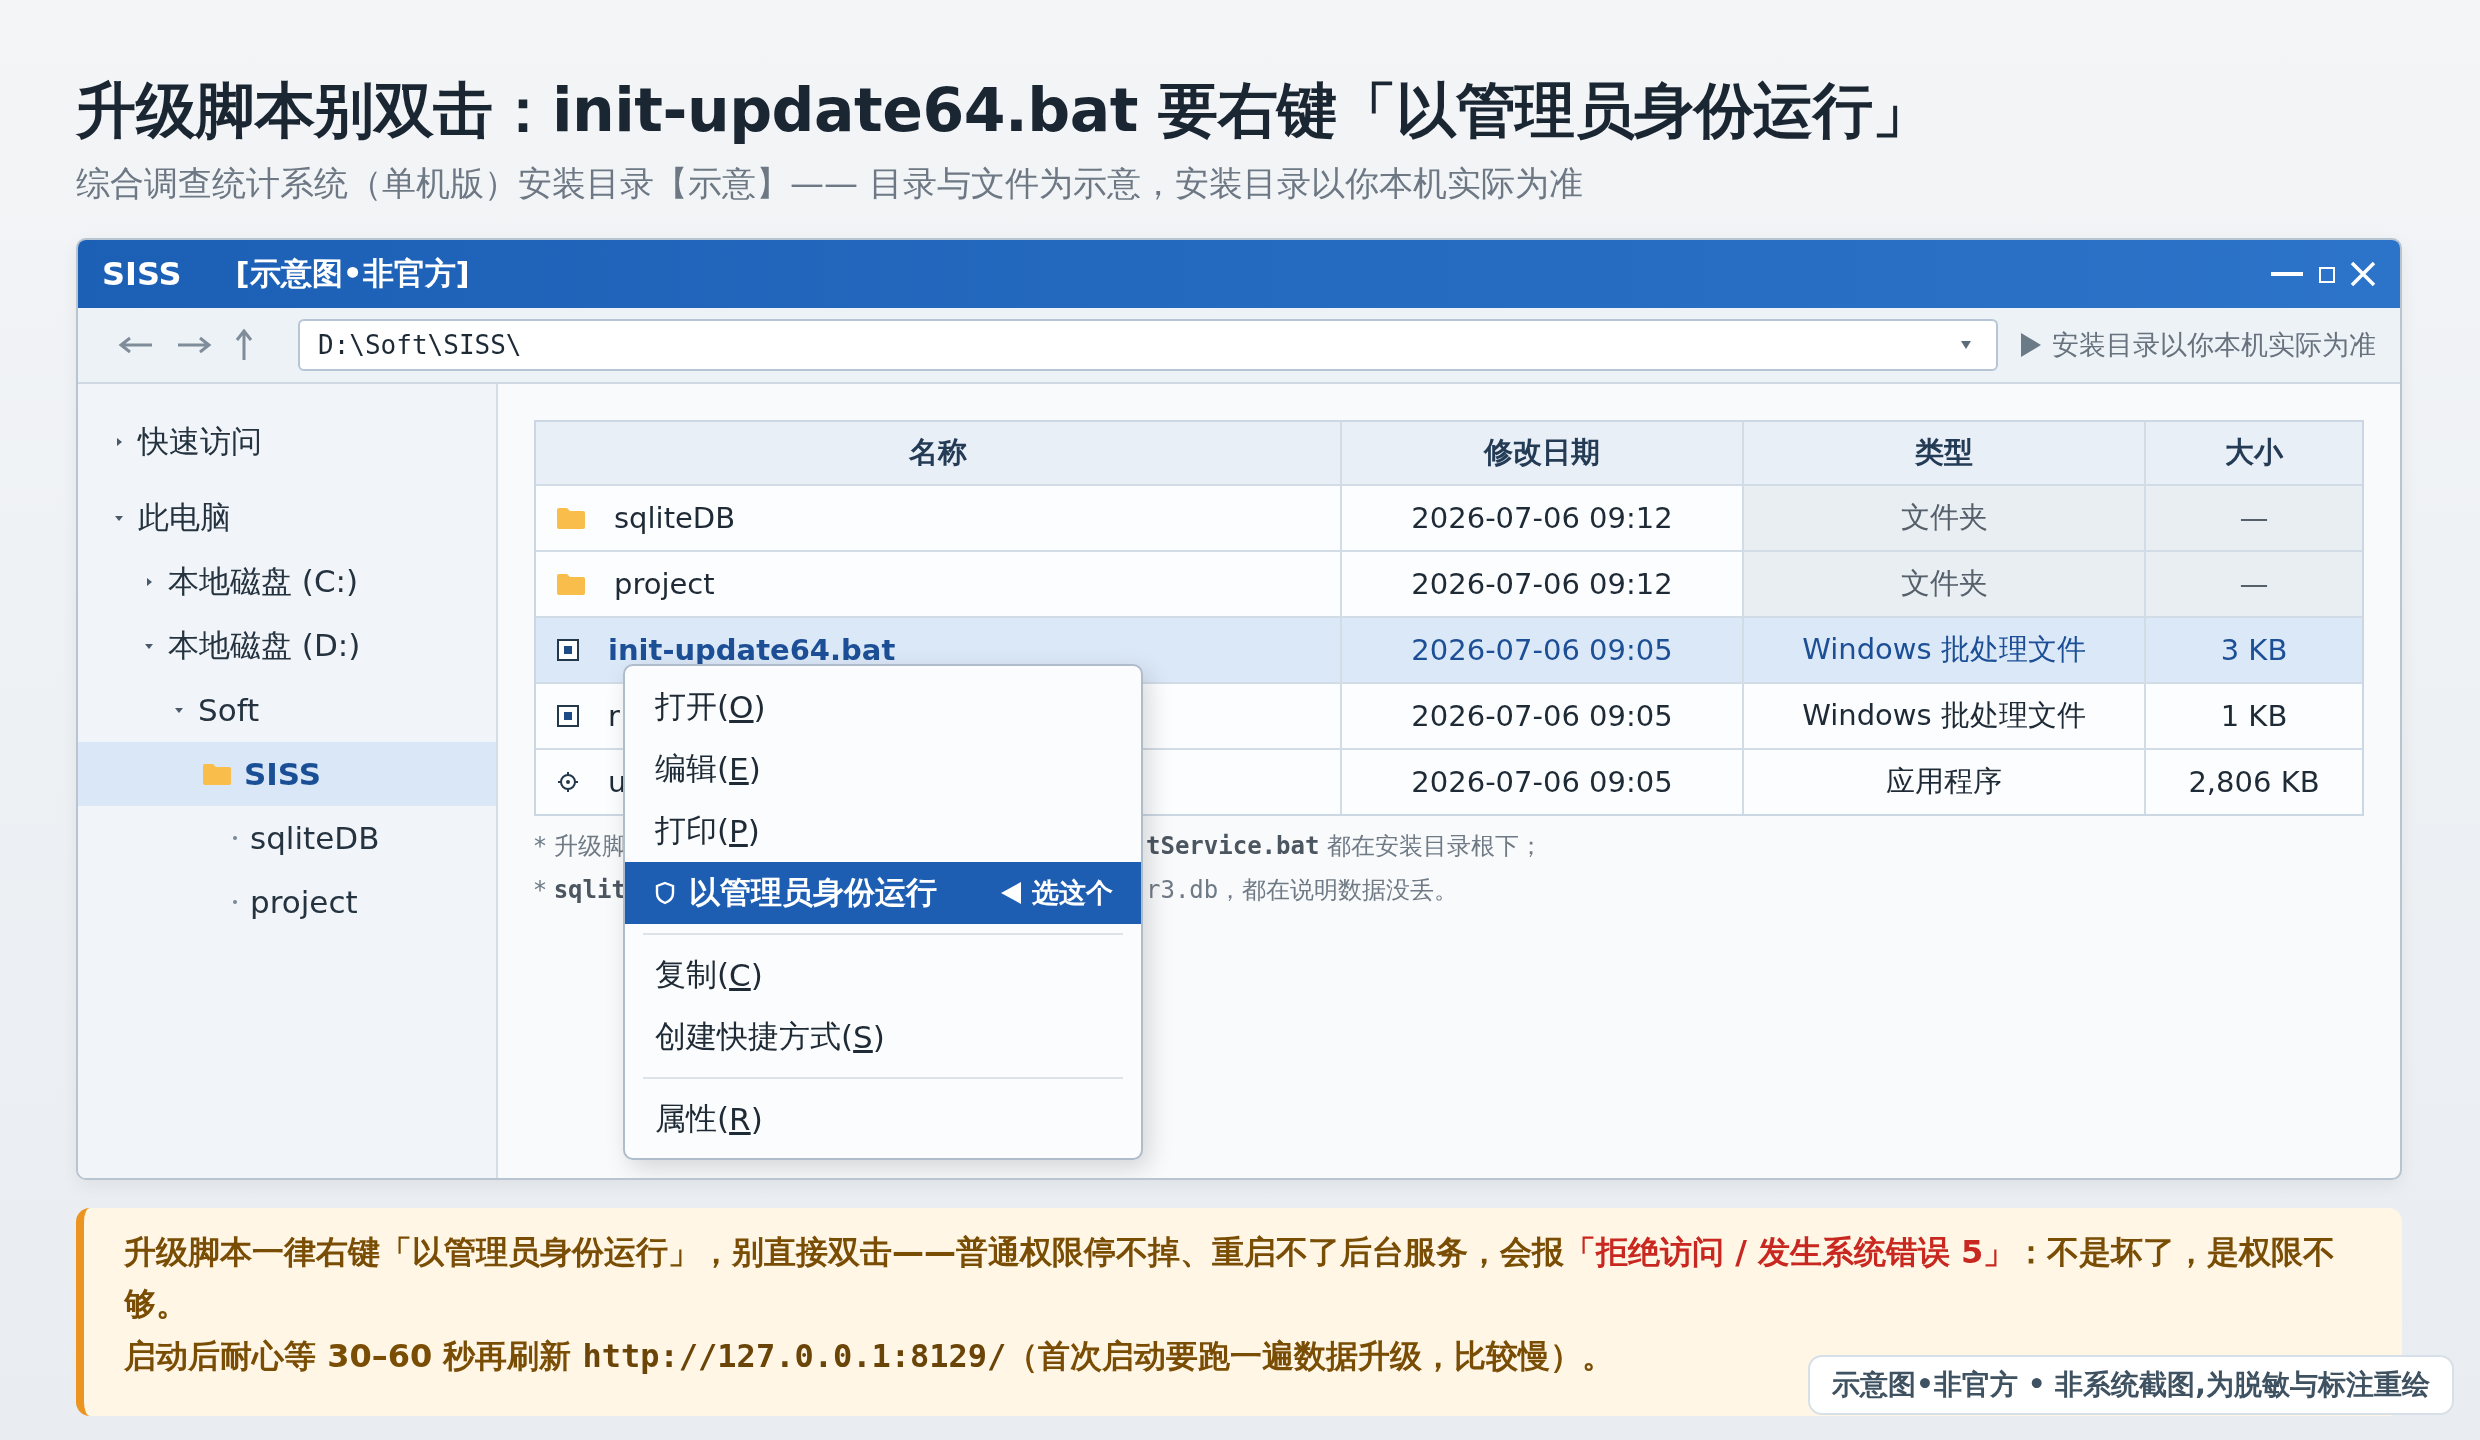  What do you see at coordinates (883, 975) in the screenshot?
I see `menu-item: 复制(C)` at bounding box center [883, 975].